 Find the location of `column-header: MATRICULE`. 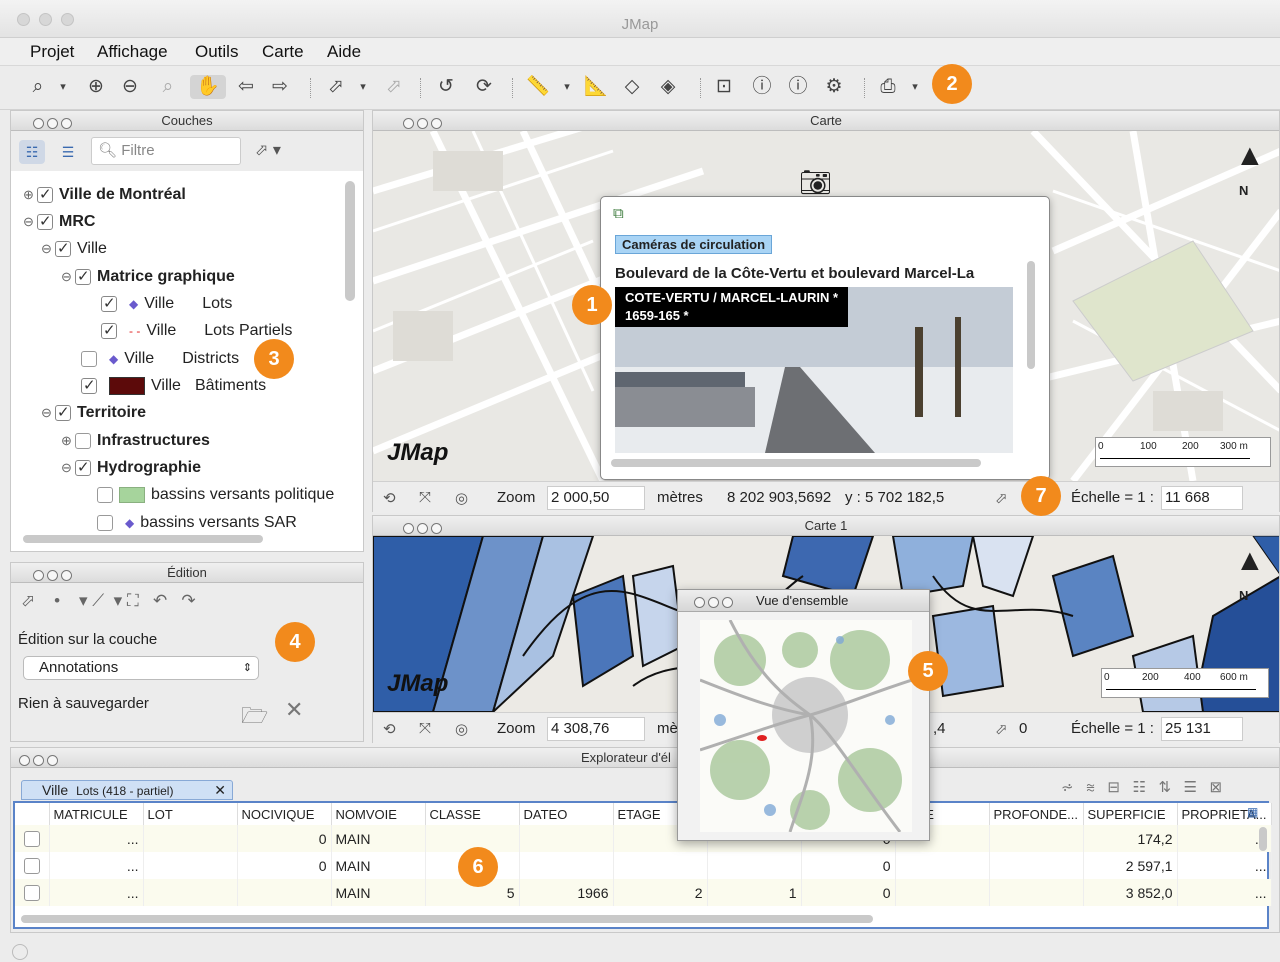

column-header: MATRICULE is located at coordinates (96, 814).